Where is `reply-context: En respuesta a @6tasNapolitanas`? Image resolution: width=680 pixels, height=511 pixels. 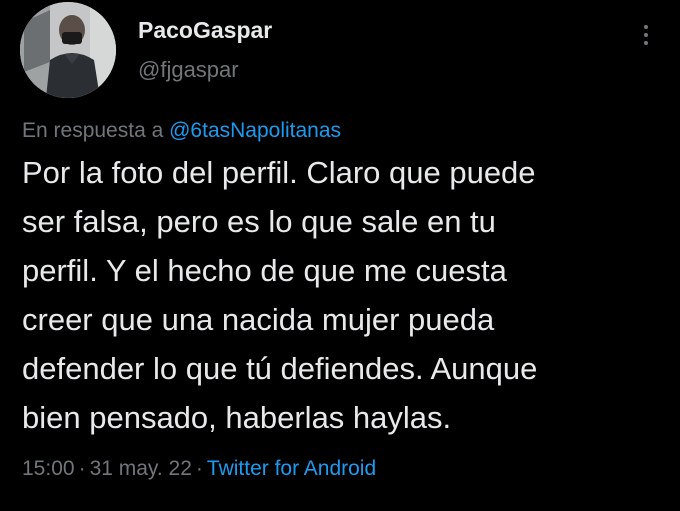 reply-context: En respuesta a @6tasNapolitanas is located at coordinates (181, 131).